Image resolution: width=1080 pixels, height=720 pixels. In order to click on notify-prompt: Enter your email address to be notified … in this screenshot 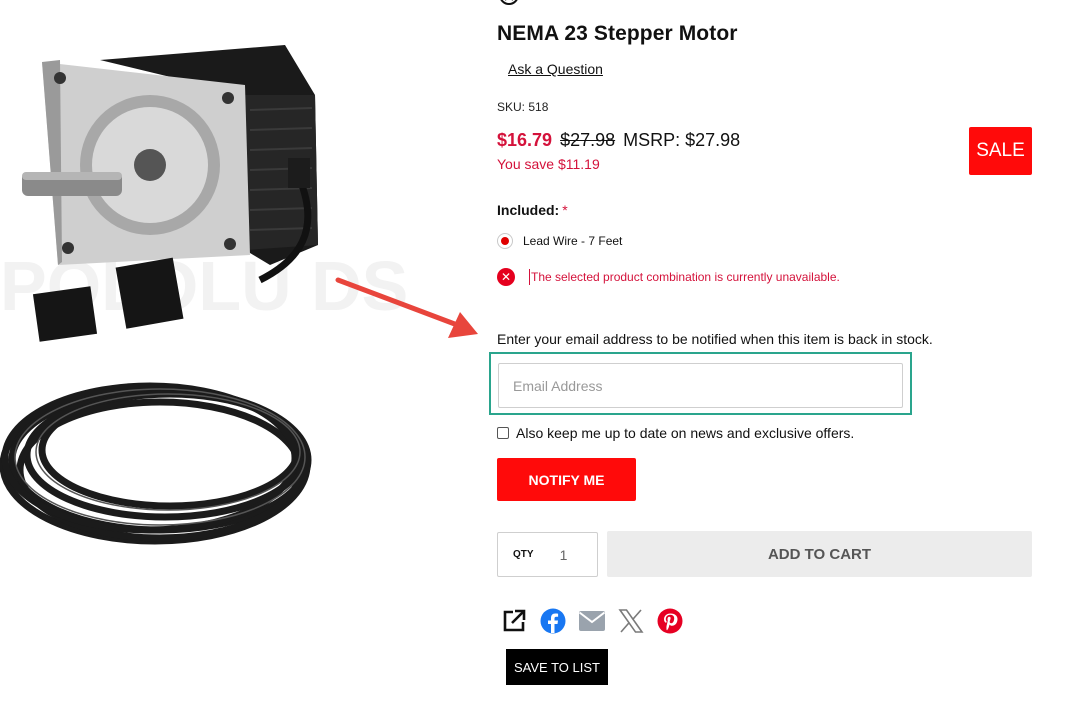, I will do `click(715, 339)`.